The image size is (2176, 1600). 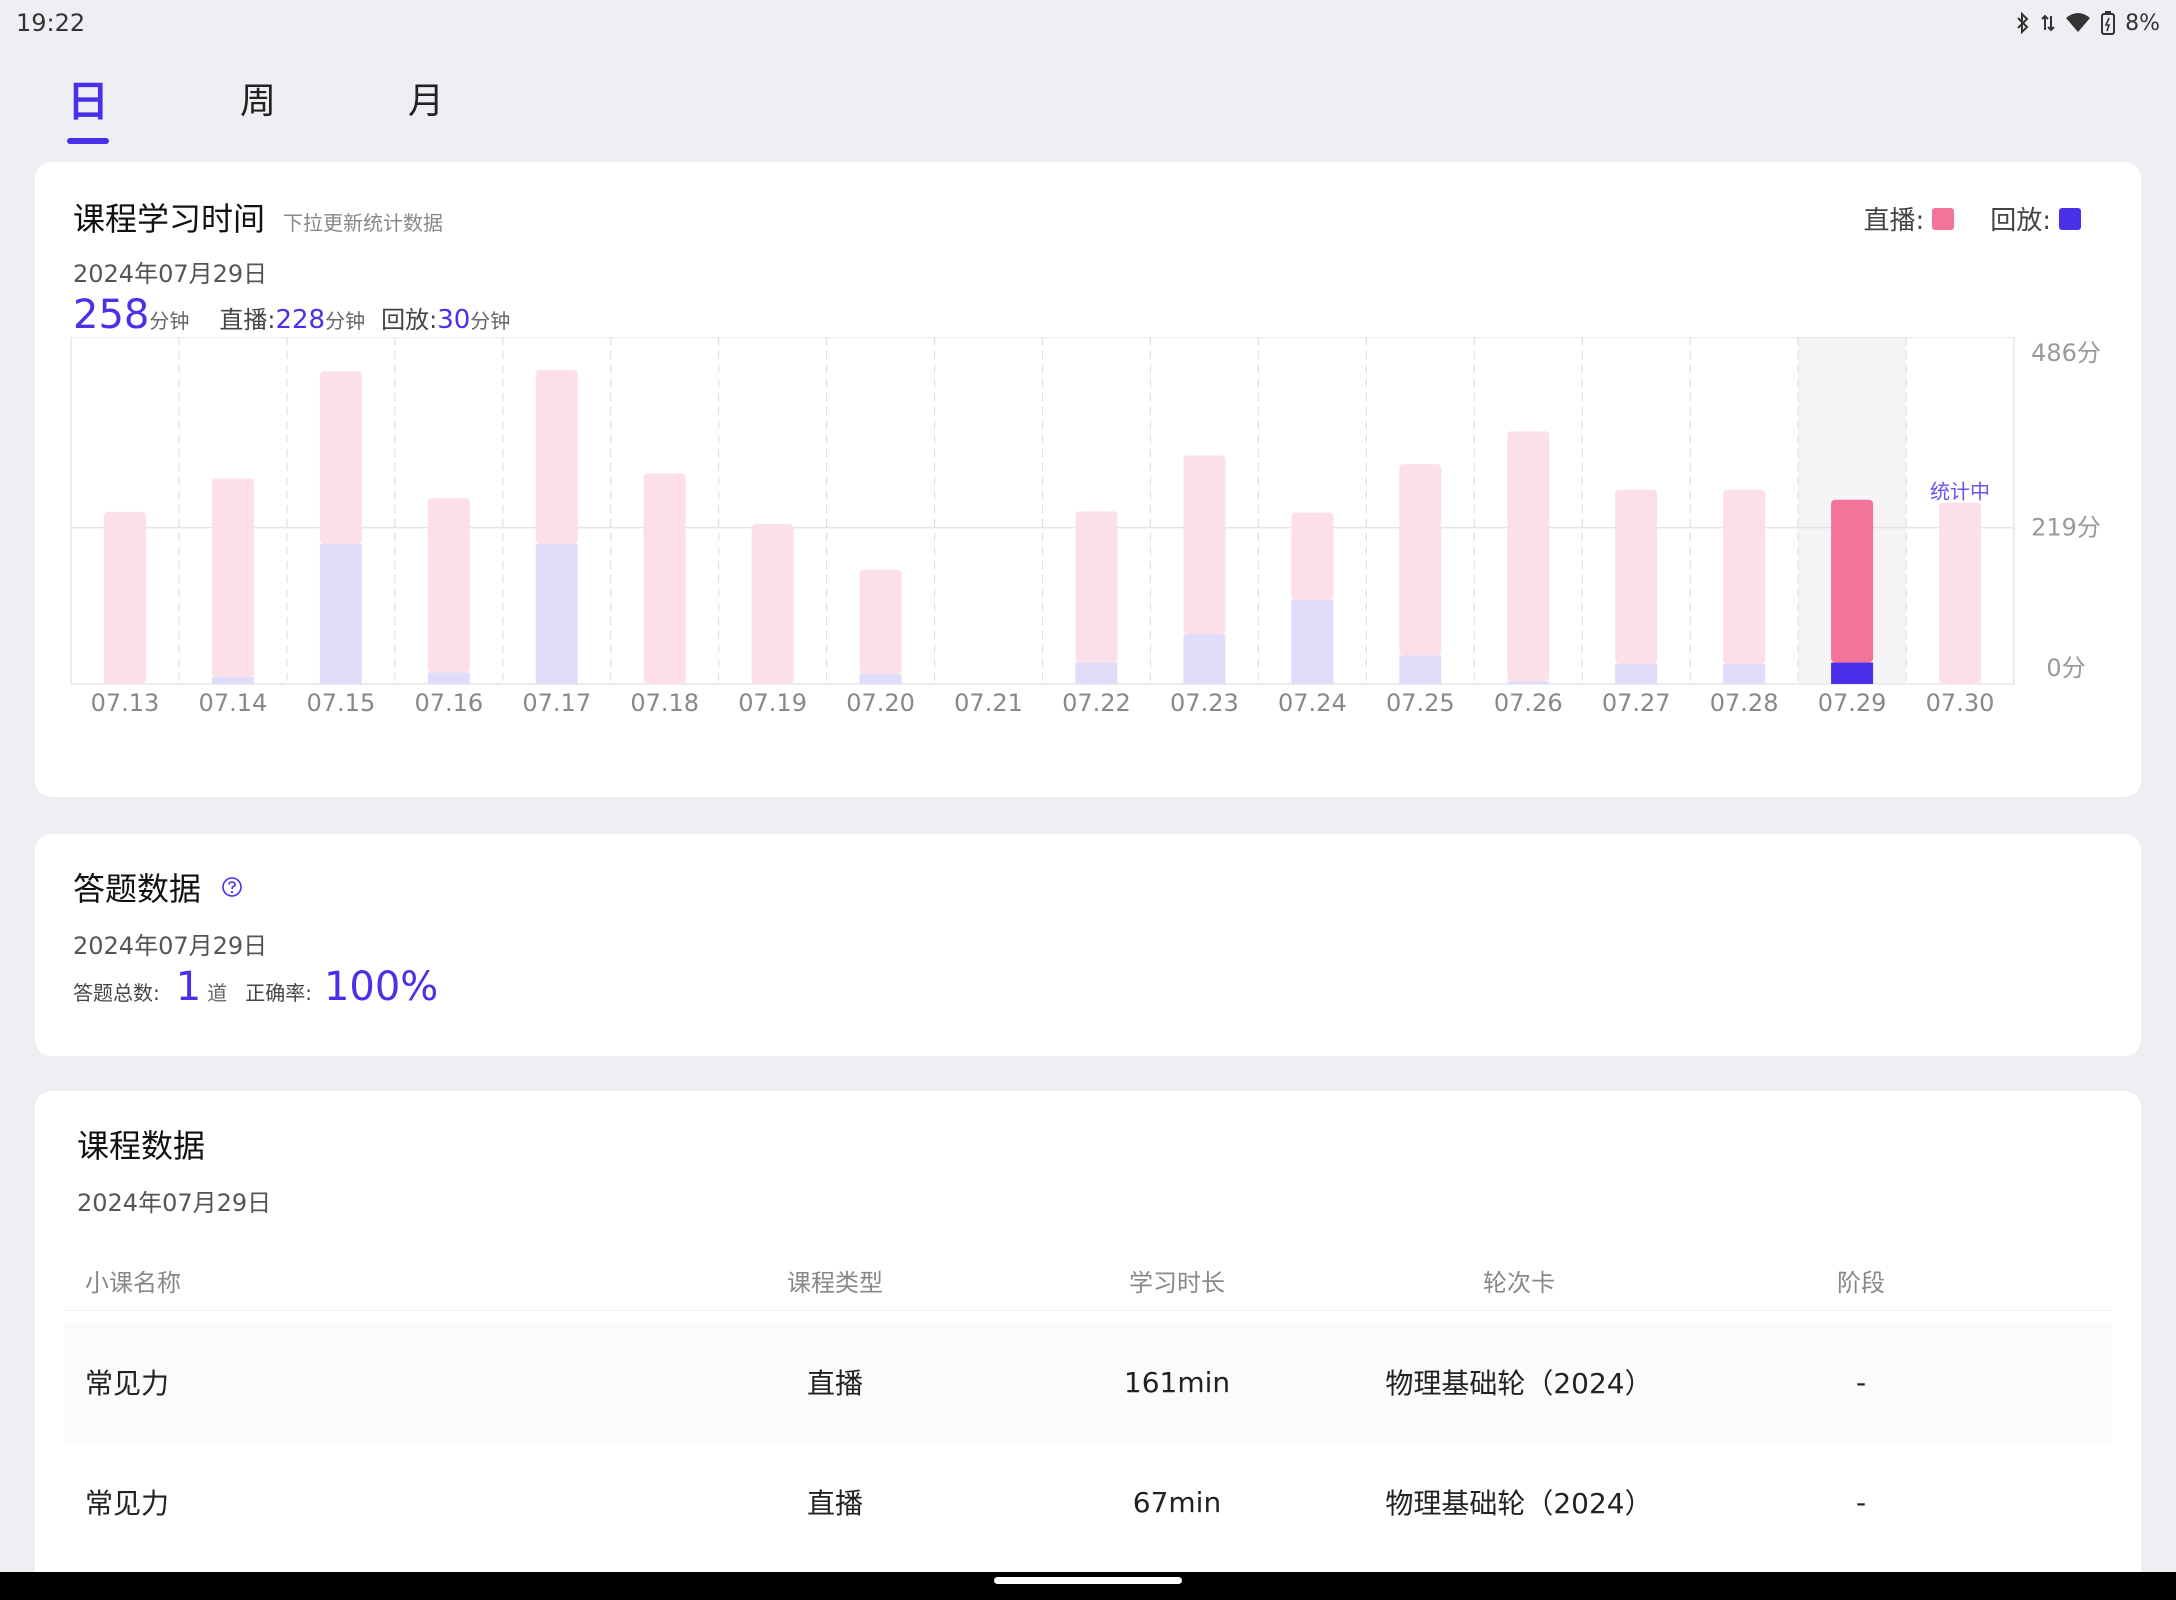 What do you see at coordinates (278, 993) in the screenshot?
I see `accuracy-label: 正确率:` at bounding box center [278, 993].